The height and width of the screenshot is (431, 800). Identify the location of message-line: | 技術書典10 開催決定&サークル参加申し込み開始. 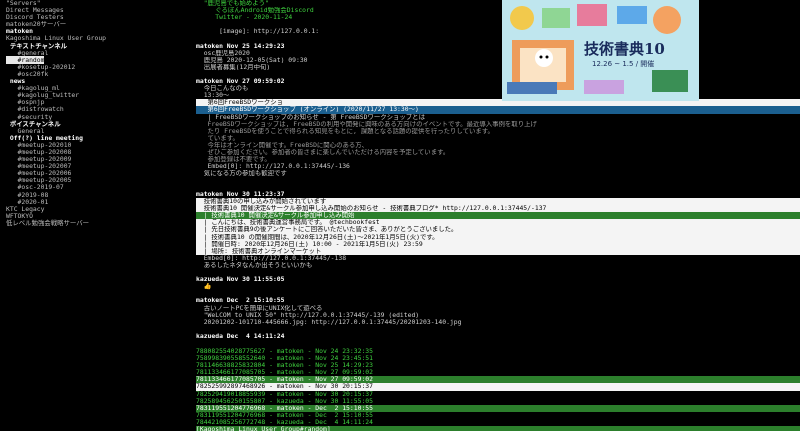
(498, 216).